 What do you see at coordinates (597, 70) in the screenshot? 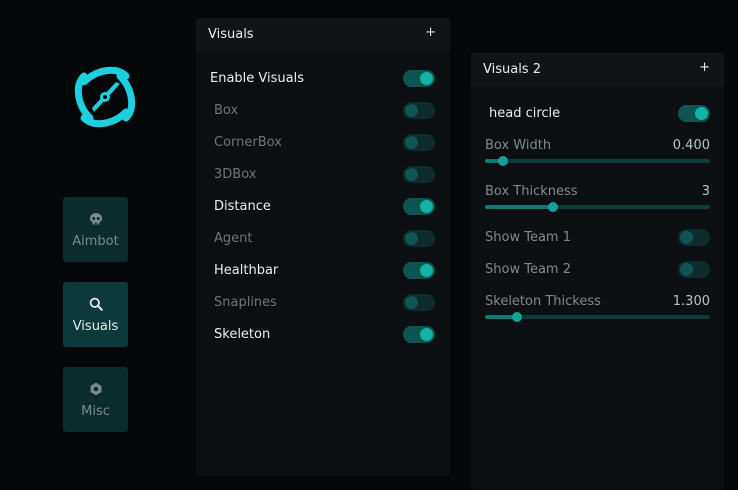
I see `panel-header: Visuals 2 +` at bounding box center [597, 70].